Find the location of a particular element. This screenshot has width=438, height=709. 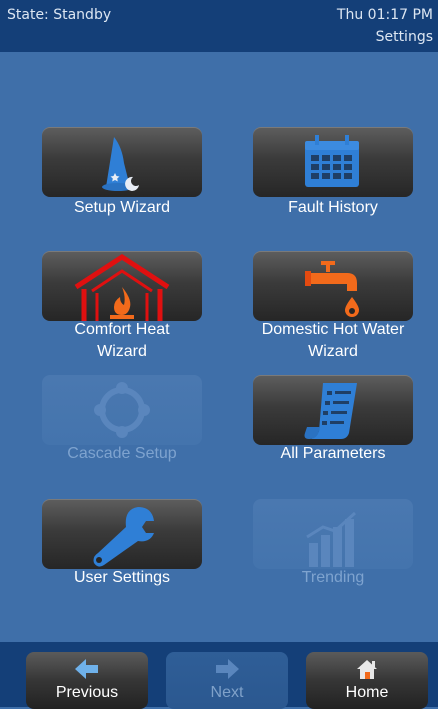

arrow-left-icon is located at coordinates (86, 669).